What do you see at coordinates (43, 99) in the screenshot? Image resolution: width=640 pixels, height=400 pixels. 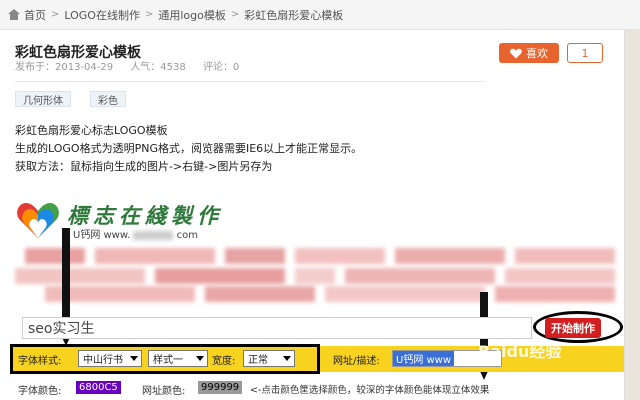 I see `tag-geometric: 几何形体` at bounding box center [43, 99].